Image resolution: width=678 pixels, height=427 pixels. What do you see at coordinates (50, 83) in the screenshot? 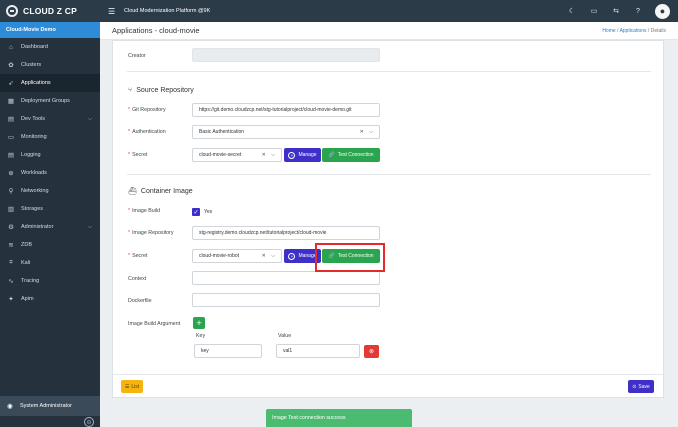
I see `sidebar-item-applications: ➶ Applications` at bounding box center [50, 83].